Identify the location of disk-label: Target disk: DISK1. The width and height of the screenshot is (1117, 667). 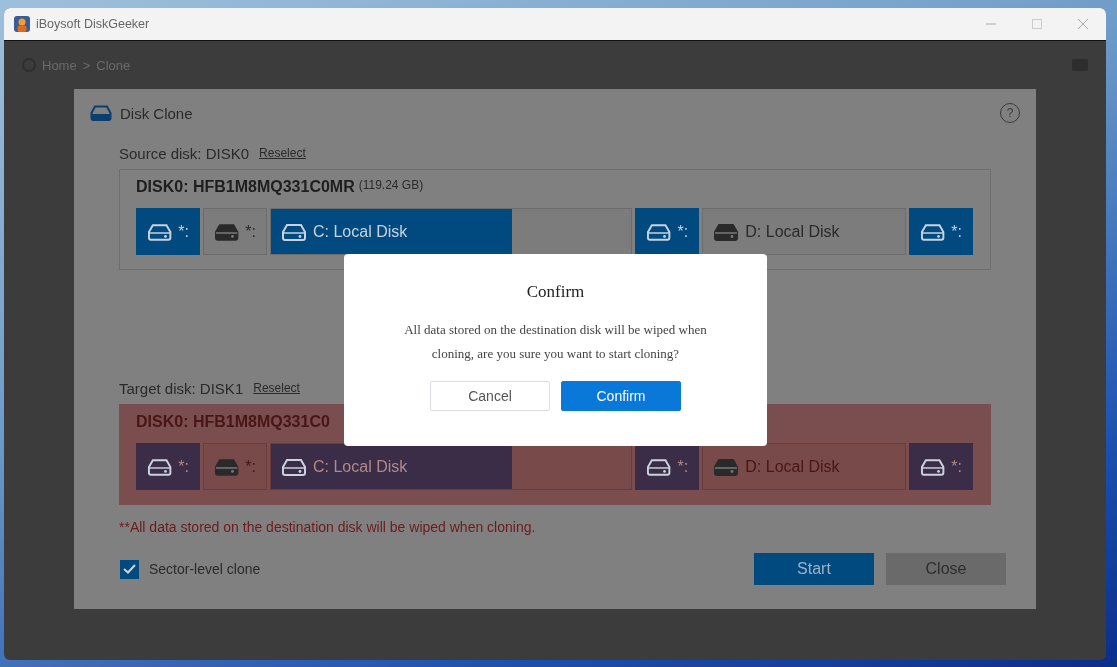
(181, 388).